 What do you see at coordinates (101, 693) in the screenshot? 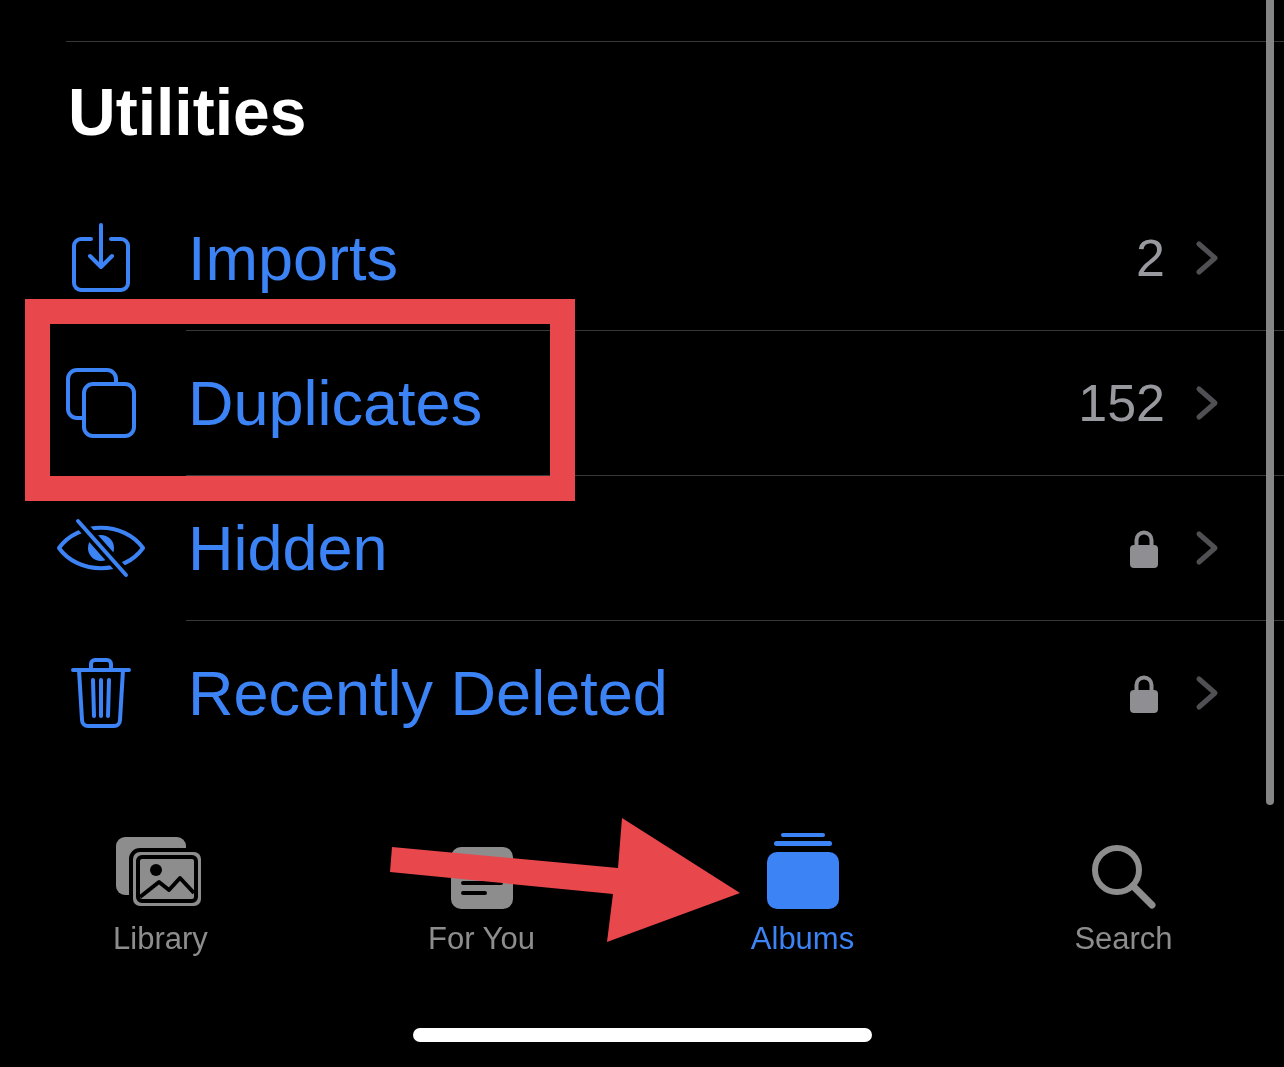
I see `trash-icon` at bounding box center [101, 693].